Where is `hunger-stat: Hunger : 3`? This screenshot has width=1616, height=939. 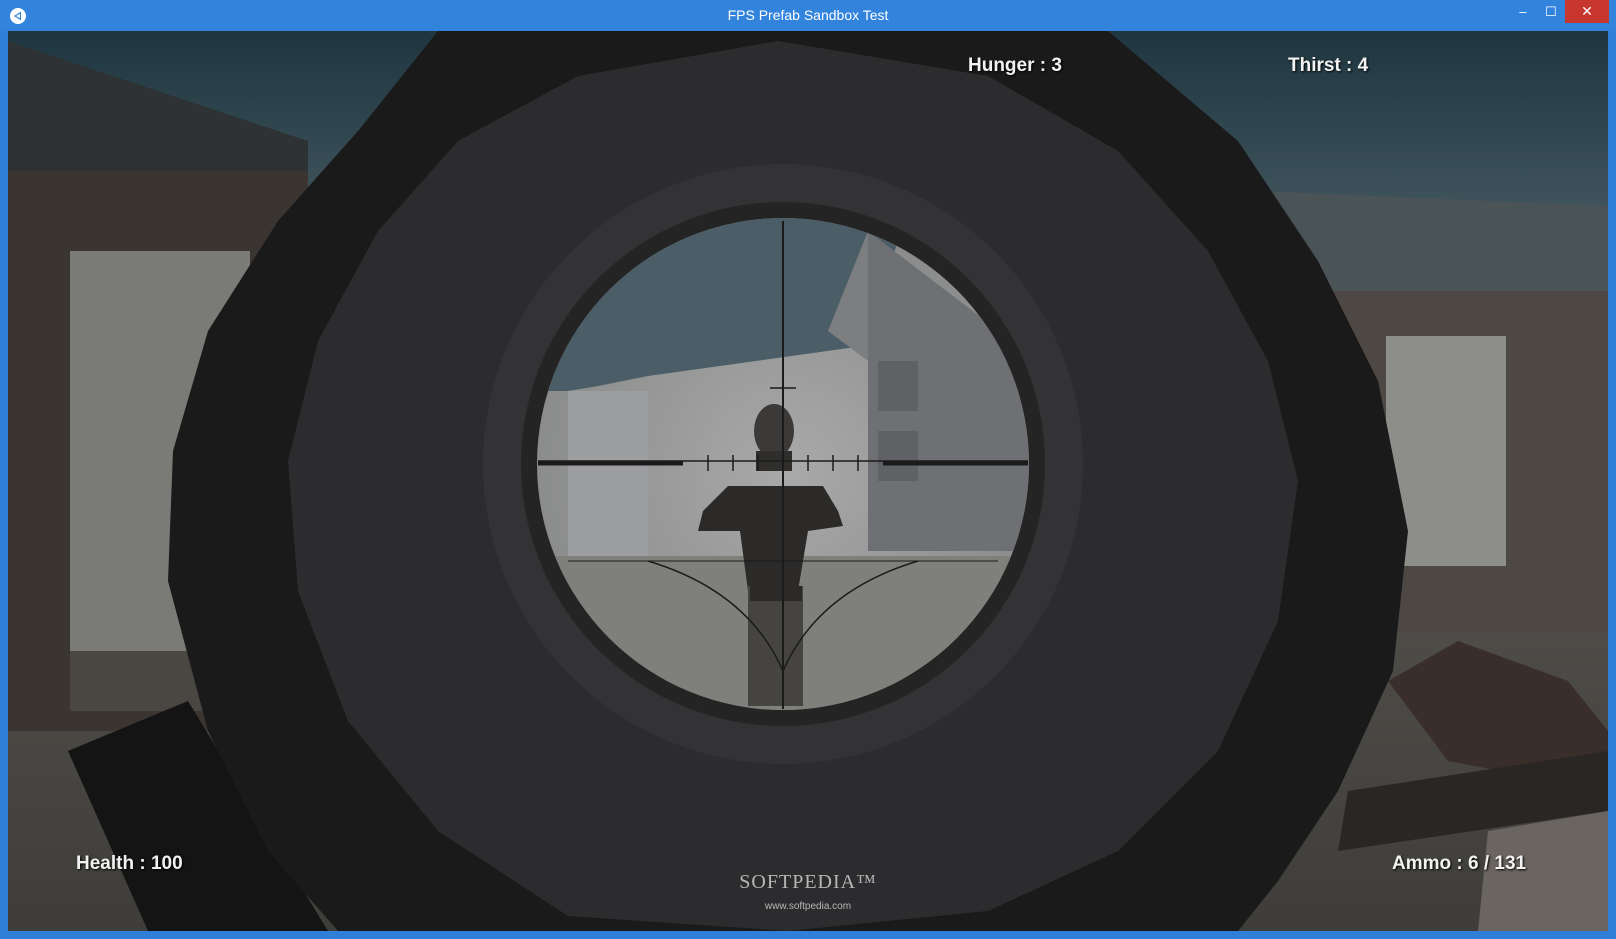 hunger-stat: Hunger : 3 is located at coordinates (1015, 65).